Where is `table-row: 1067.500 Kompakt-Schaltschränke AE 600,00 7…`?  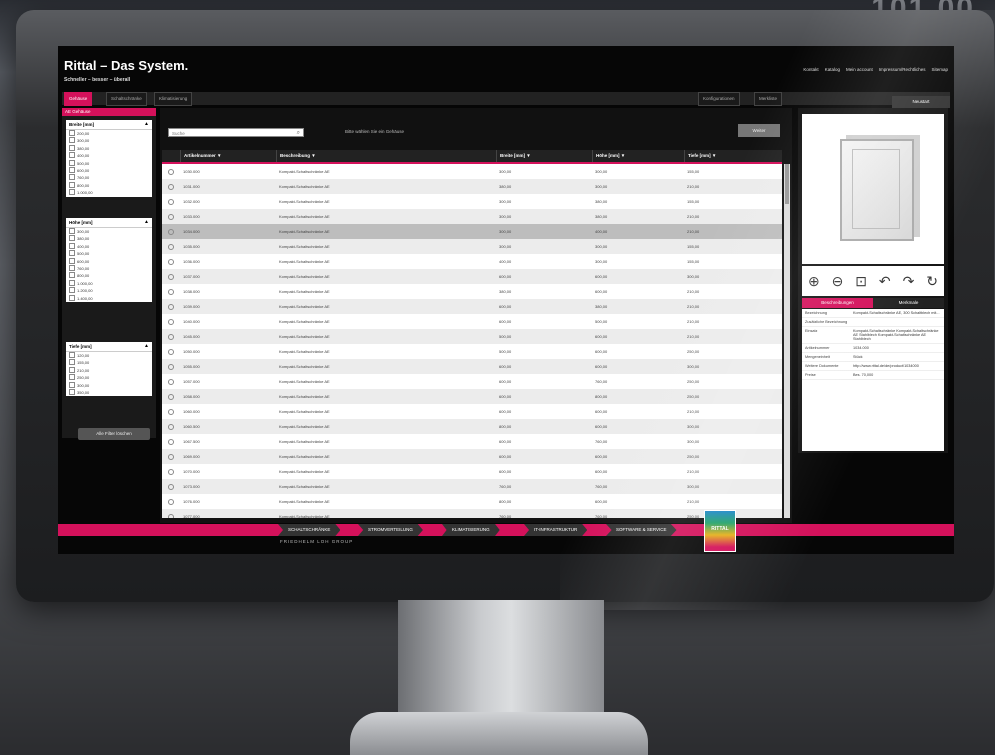
table-row: 1067.500 Kompakt-Schaltschränke AE 600,00 7… is located at coordinates (472, 441).